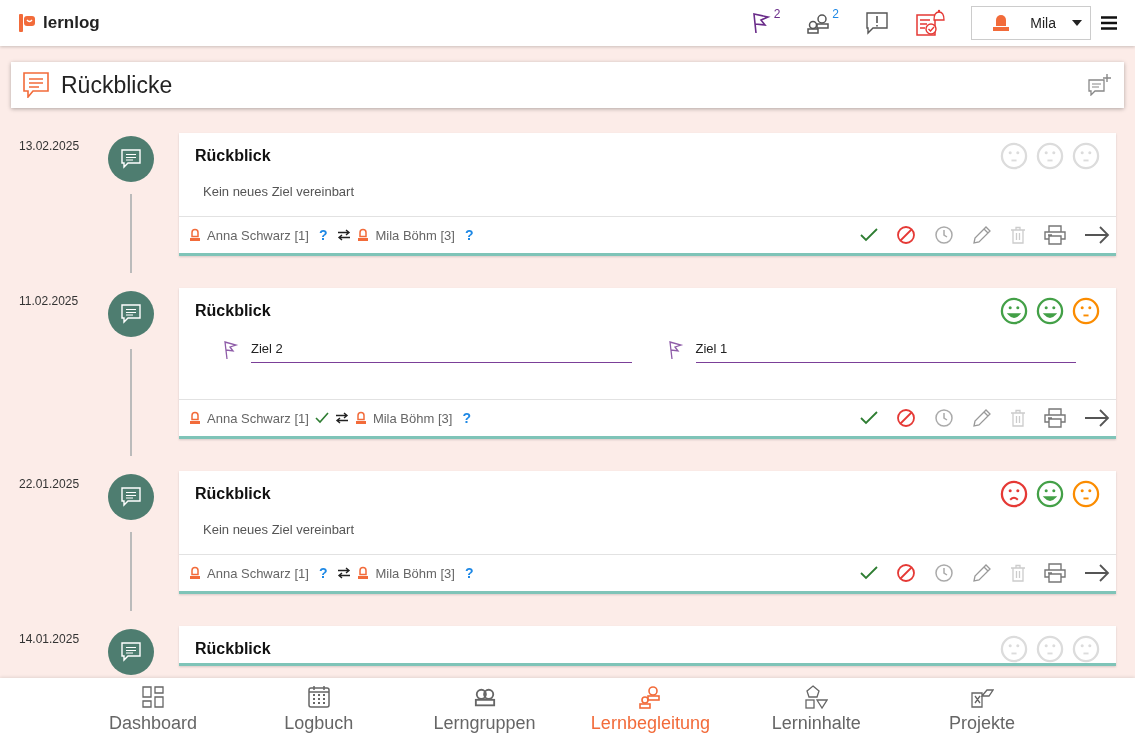 The width and height of the screenshot is (1135, 736). What do you see at coordinates (650, 697) in the screenshot?
I see `people-icon` at bounding box center [650, 697].